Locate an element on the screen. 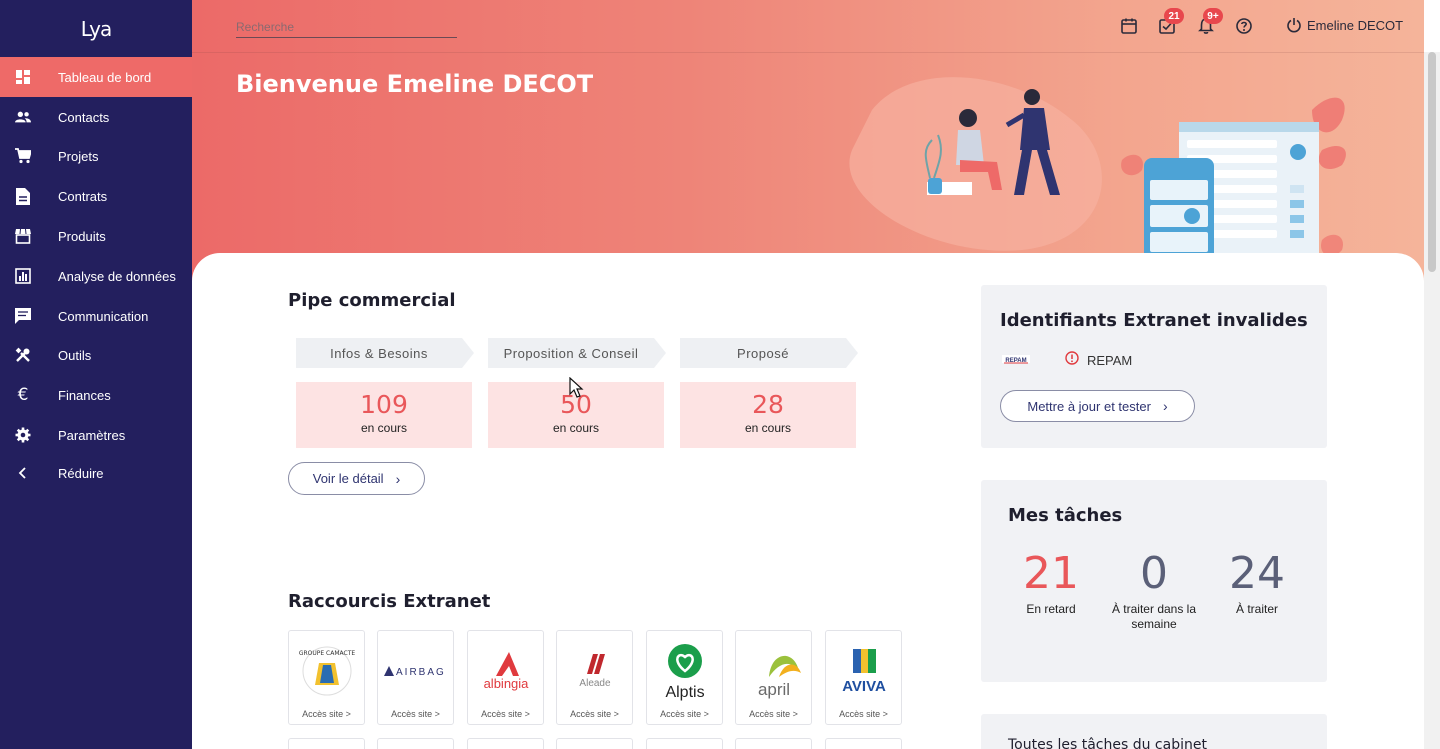  tasks-icon: 21 is located at coordinates (1171, 21).